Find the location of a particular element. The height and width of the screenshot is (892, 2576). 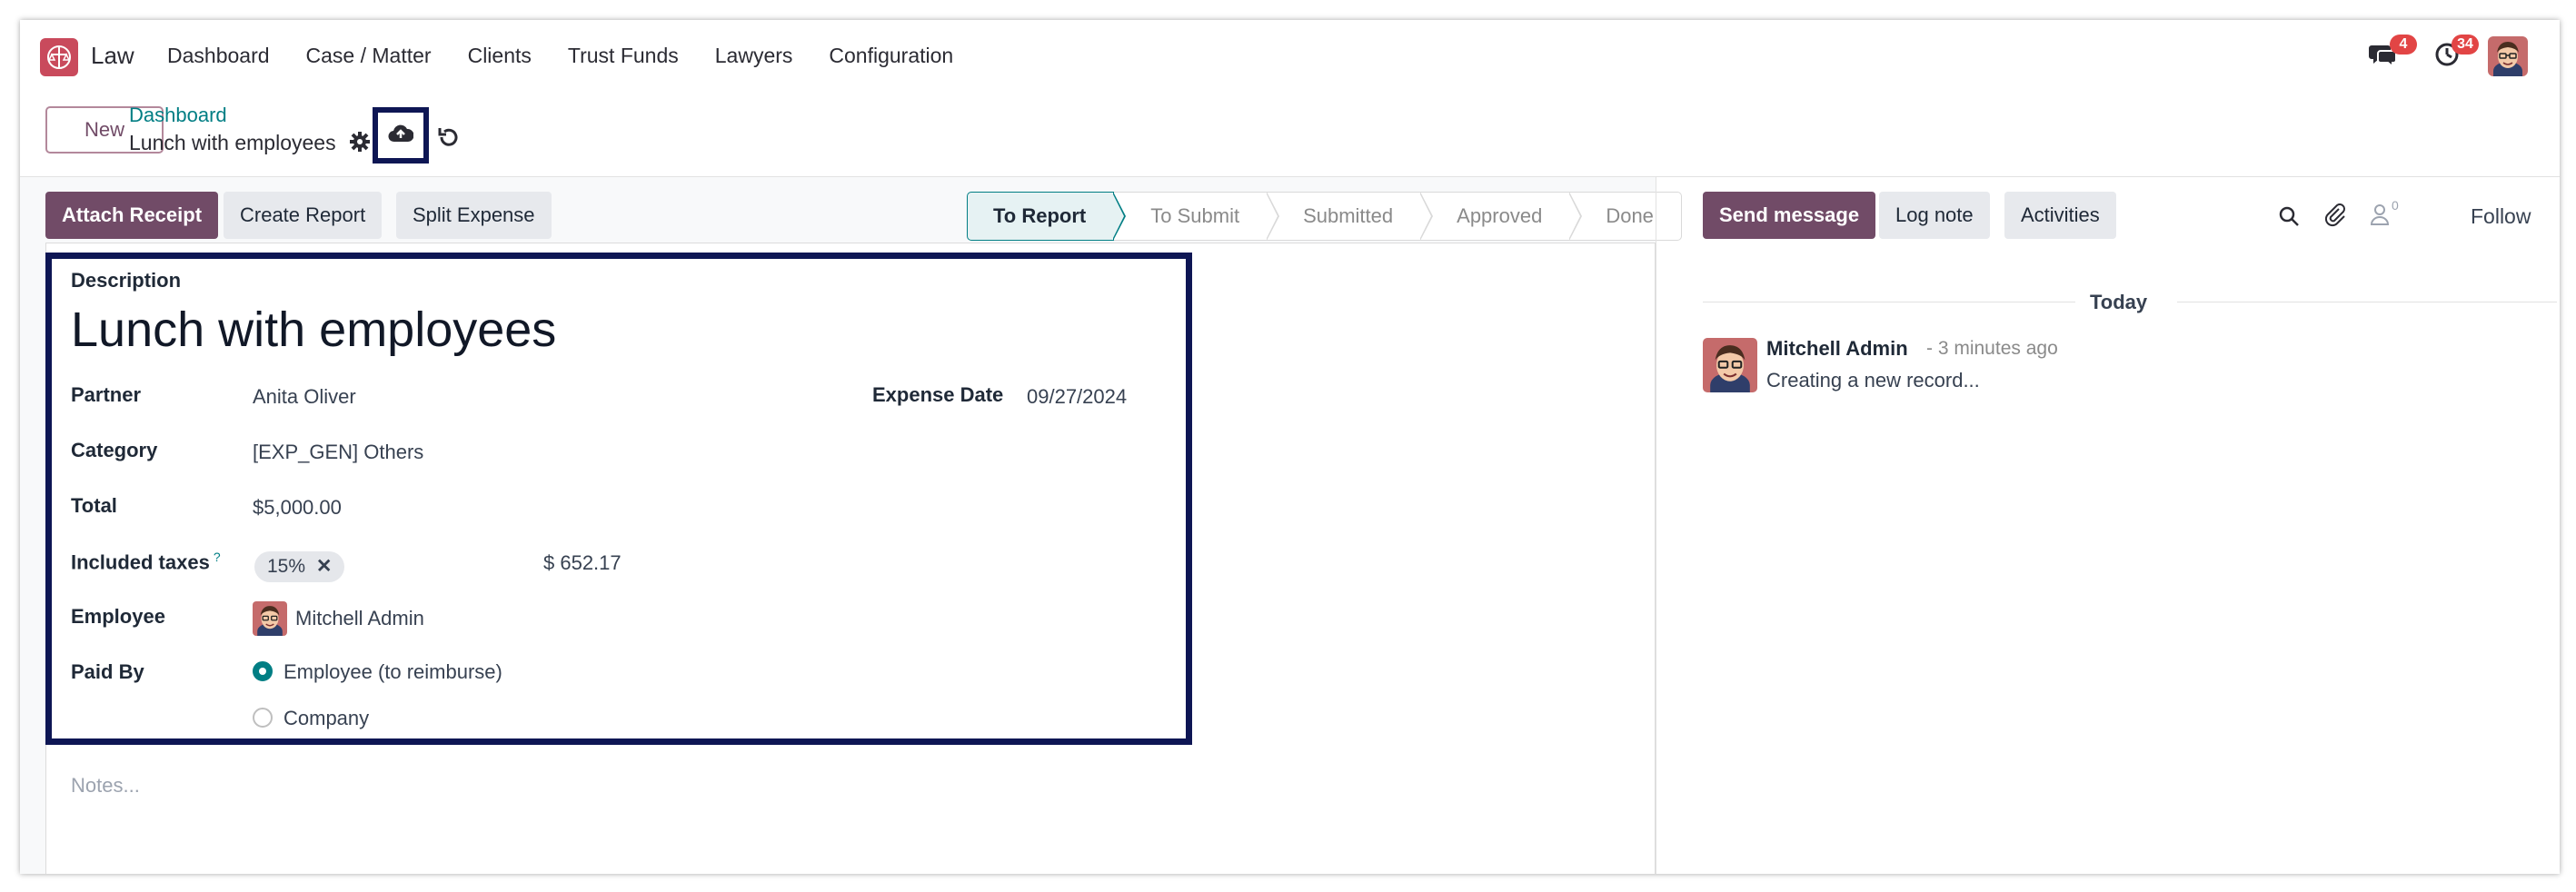

category-field: [EXP_GEN] Others is located at coordinates (338, 452).